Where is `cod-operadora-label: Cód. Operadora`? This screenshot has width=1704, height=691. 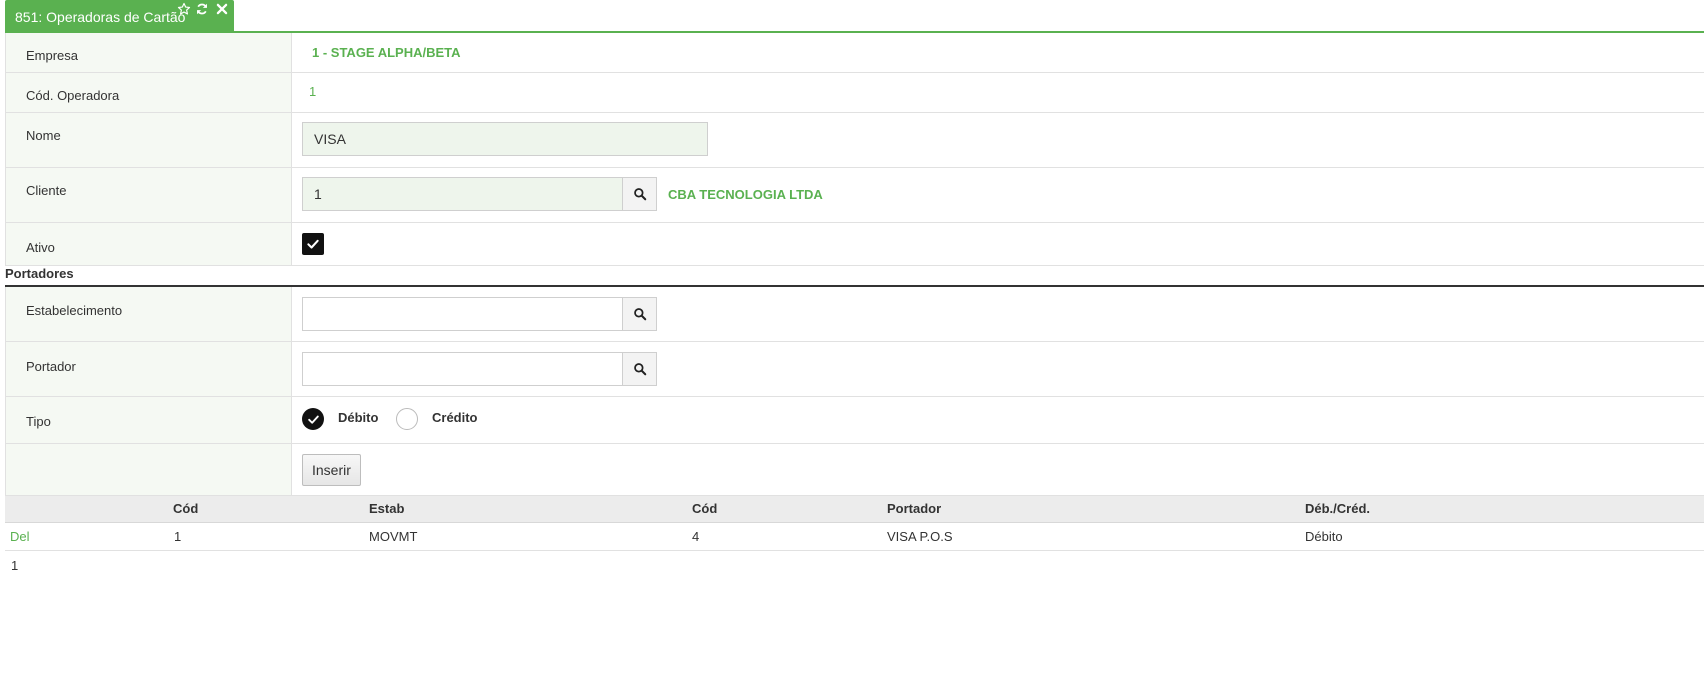 cod-operadora-label: Cód. Operadora is located at coordinates (73, 95).